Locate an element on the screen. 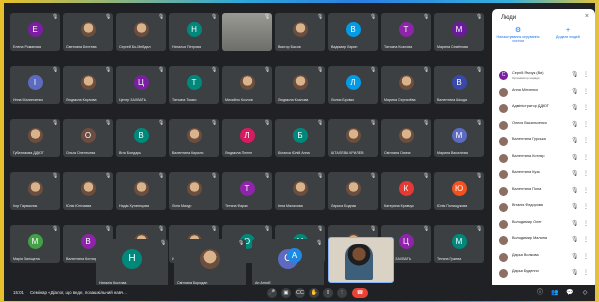 The image size is (599, 302). participant-tile: 🎙 Лариса Боднак is located at coordinates (353, 191).